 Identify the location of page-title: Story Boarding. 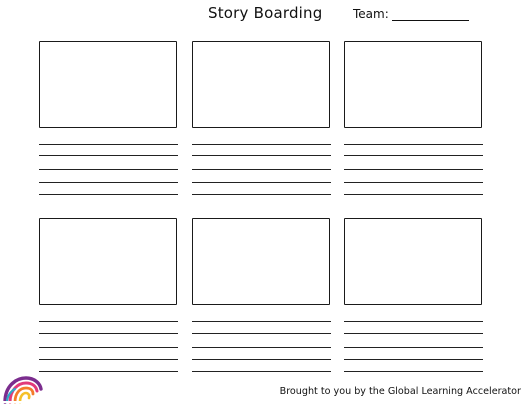
(265, 13).